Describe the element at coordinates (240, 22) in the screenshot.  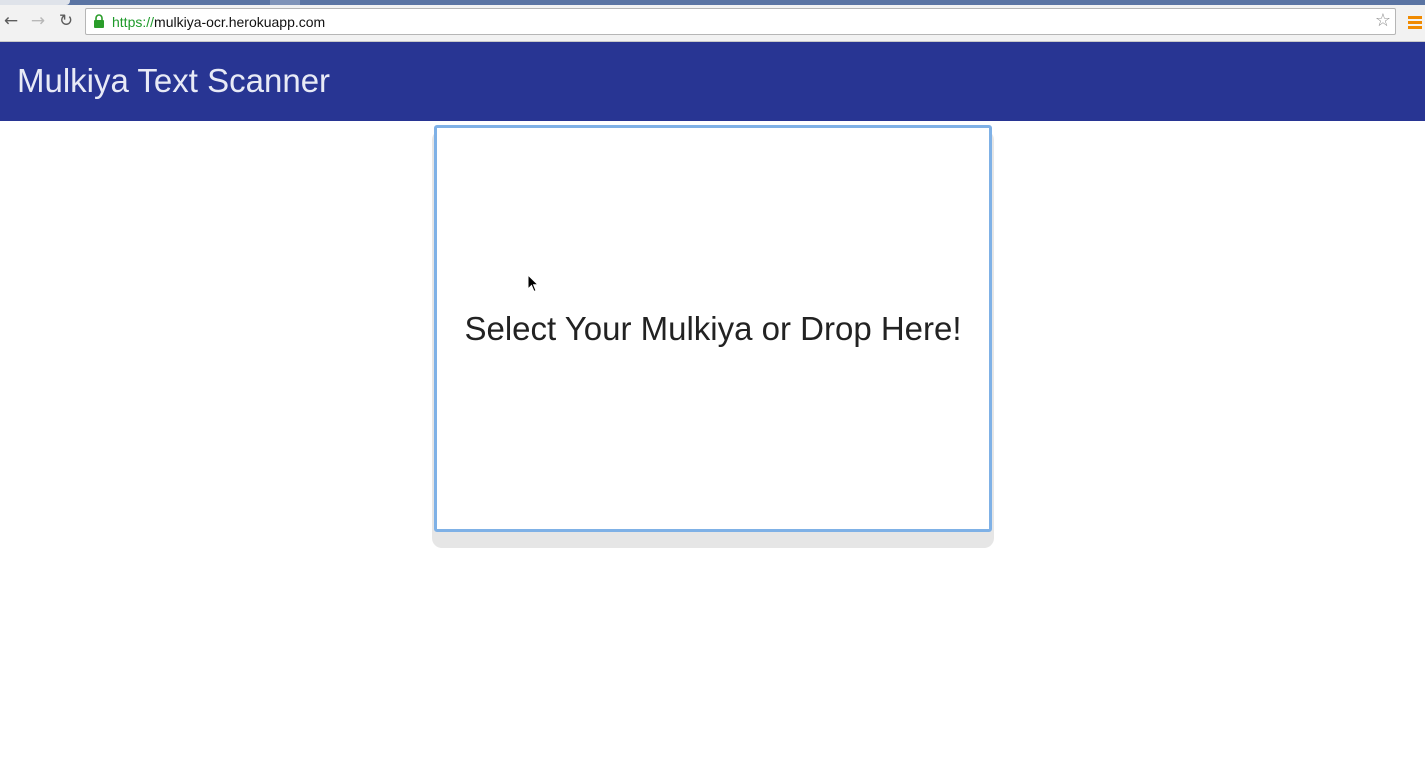
I see `url-host: mulkiya-ocr.herokuapp.com` at that location.